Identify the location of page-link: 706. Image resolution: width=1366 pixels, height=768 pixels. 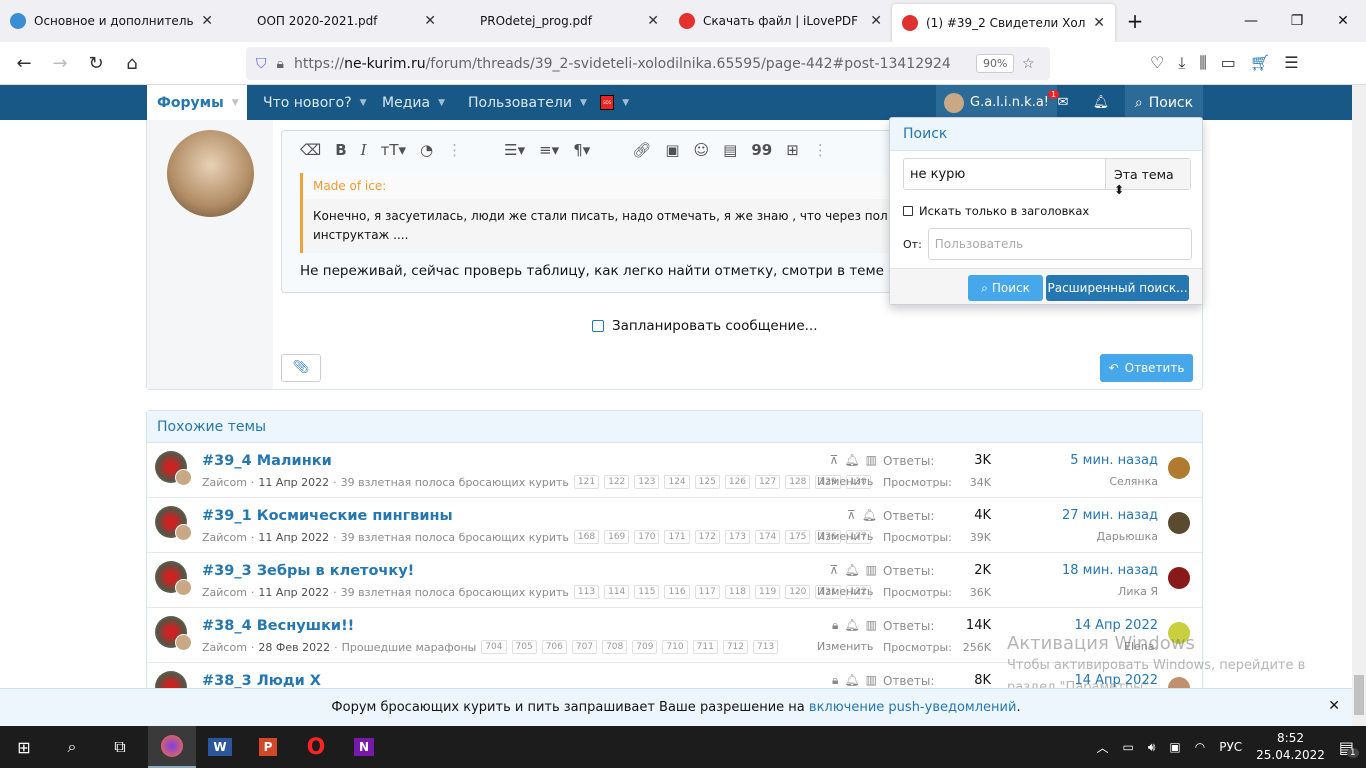
(554, 647).